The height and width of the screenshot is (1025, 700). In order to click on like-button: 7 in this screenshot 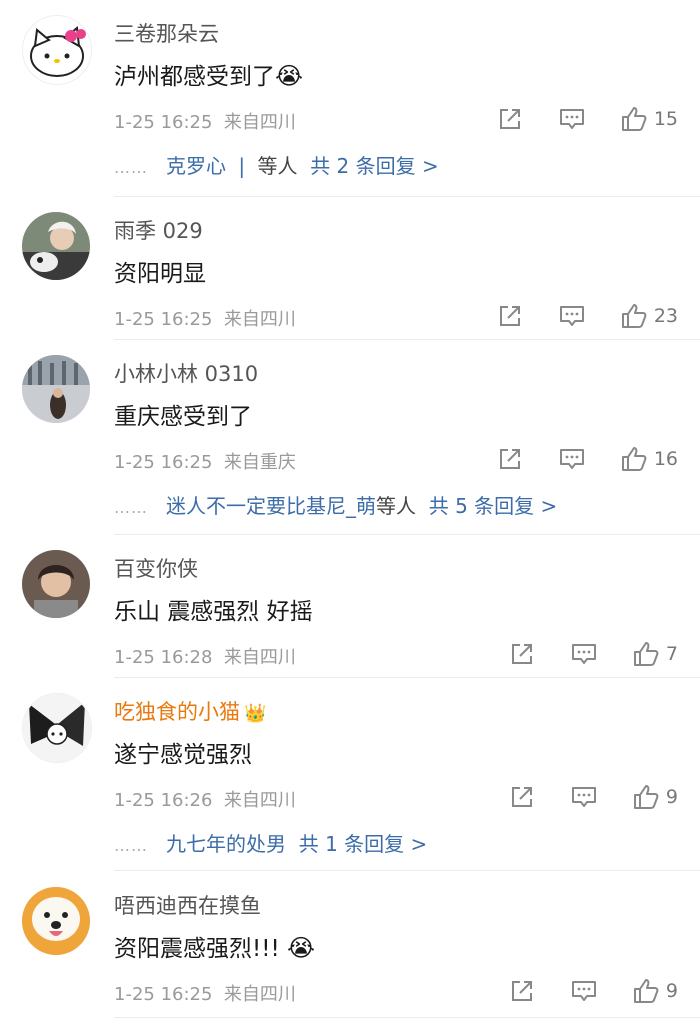, I will do `click(655, 654)`.